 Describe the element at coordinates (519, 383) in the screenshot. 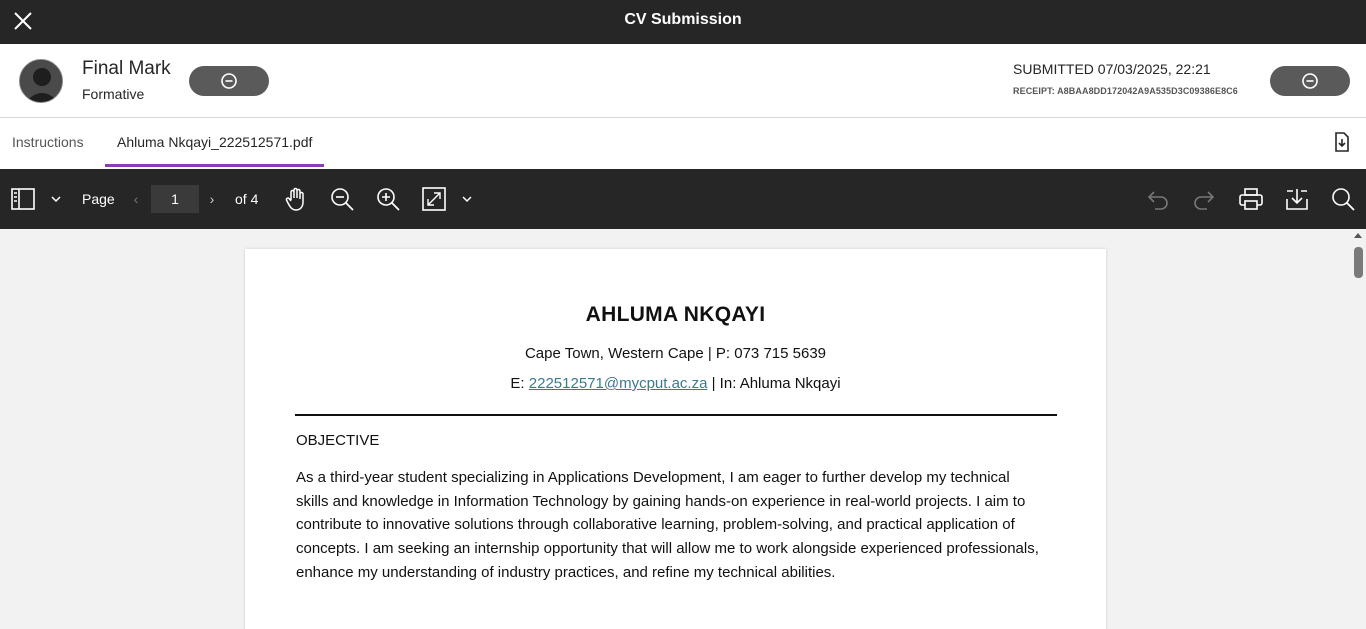

I see `email-prefix: E:` at that location.